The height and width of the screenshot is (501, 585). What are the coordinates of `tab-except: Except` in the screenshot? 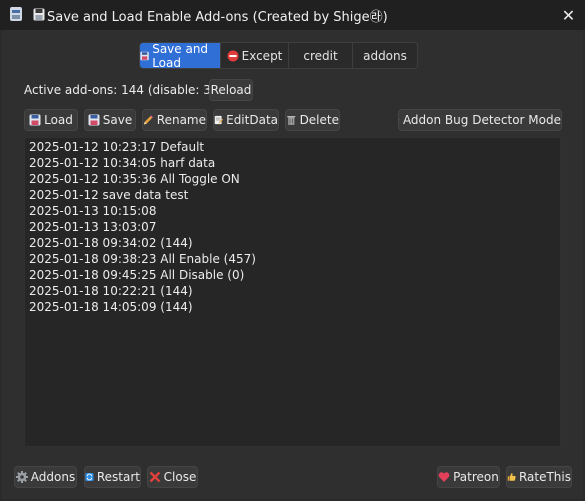 It's located at (255, 55).